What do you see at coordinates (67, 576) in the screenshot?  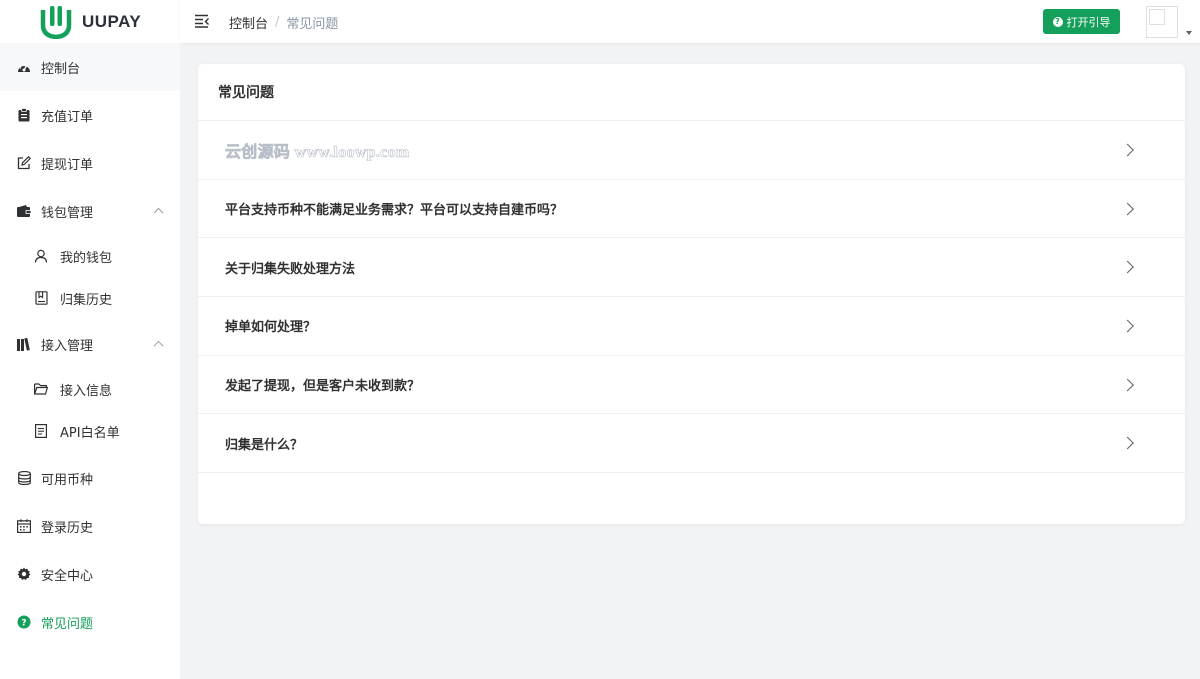 I see `sidebar-item-label: 安全中心` at bounding box center [67, 576].